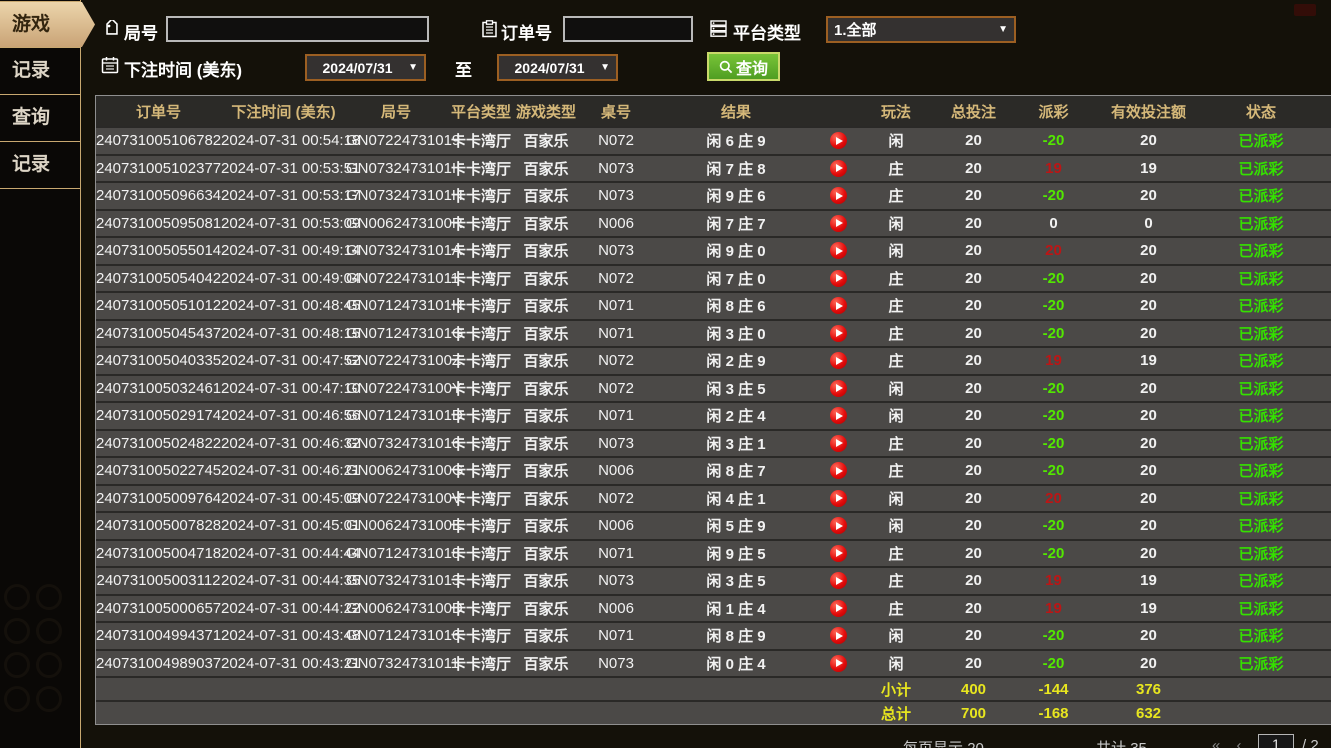  What do you see at coordinates (291, 443) in the screenshot?
I see `cell-bet-time: 2024-07-31 00:46:32` at bounding box center [291, 443].